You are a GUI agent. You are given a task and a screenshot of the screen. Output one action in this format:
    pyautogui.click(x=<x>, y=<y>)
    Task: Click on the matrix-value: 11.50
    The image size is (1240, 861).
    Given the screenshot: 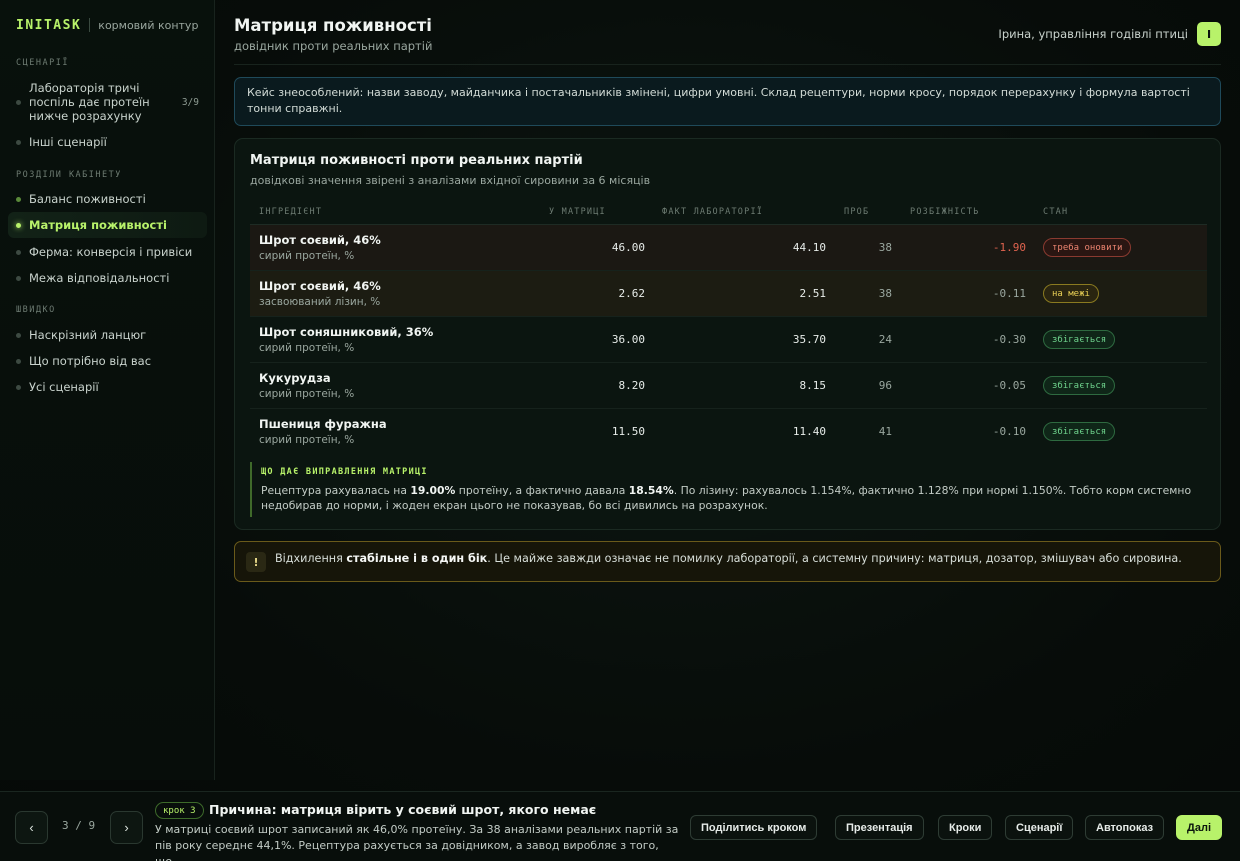 What is the action you would take?
    pyautogui.click(x=628, y=431)
    